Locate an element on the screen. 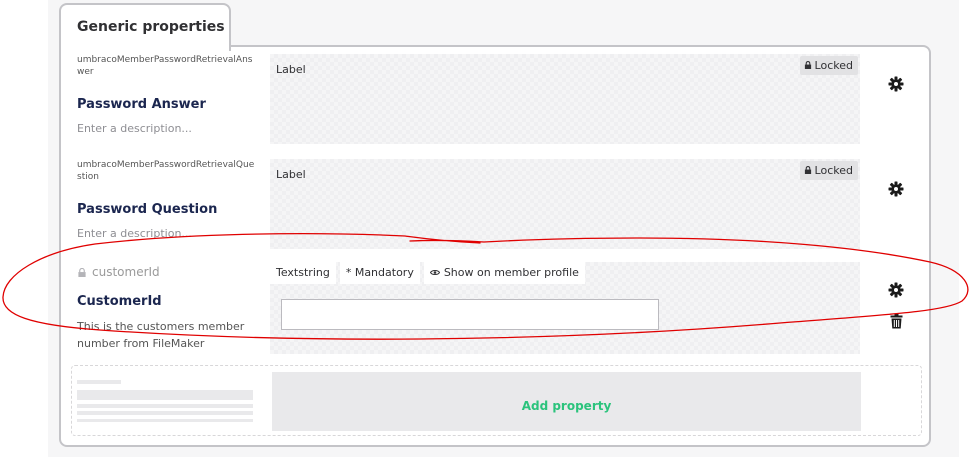 The width and height of the screenshot is (969, 457). mandatory-tag: * Mandatory is located at coordinates (379, 273).